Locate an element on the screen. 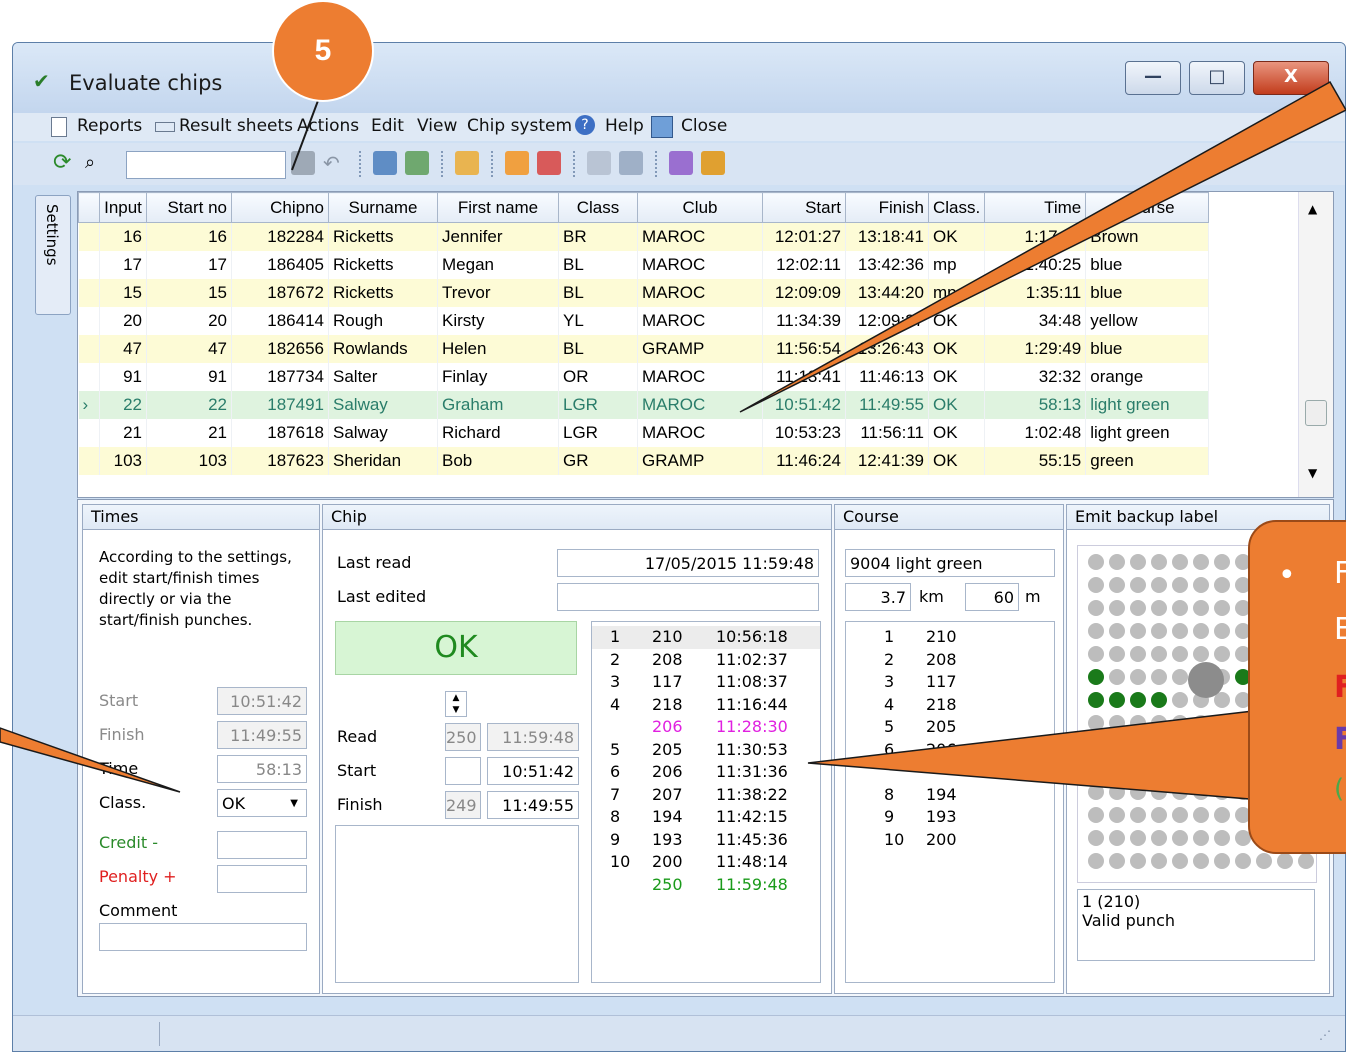 The height and width of the screenshot is (1053, 1346). step-number-callout: 5 is located at coordinates (323, 51).